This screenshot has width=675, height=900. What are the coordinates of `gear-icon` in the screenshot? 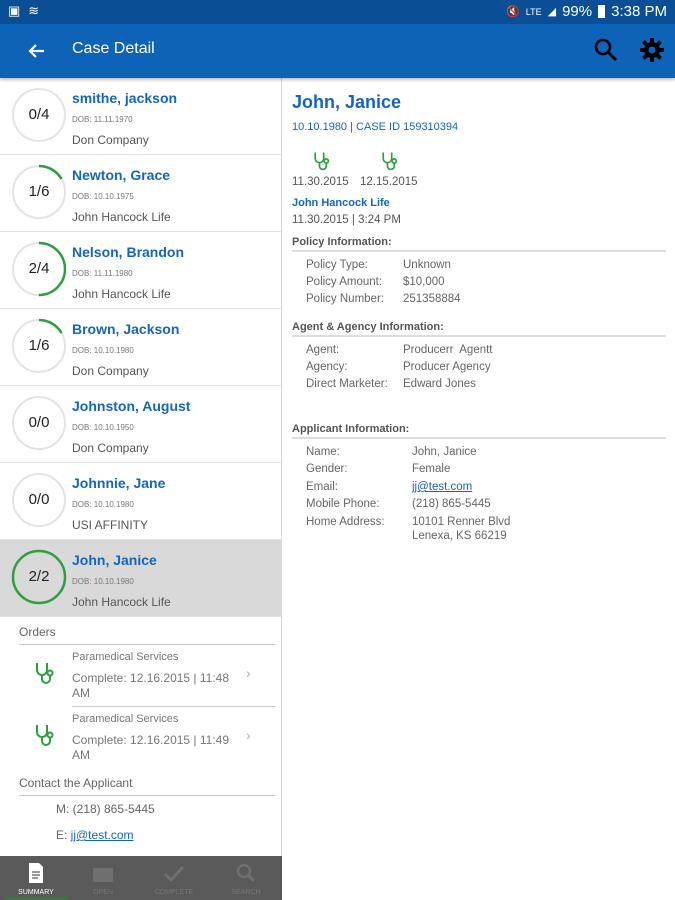 It's located at (652, 50).